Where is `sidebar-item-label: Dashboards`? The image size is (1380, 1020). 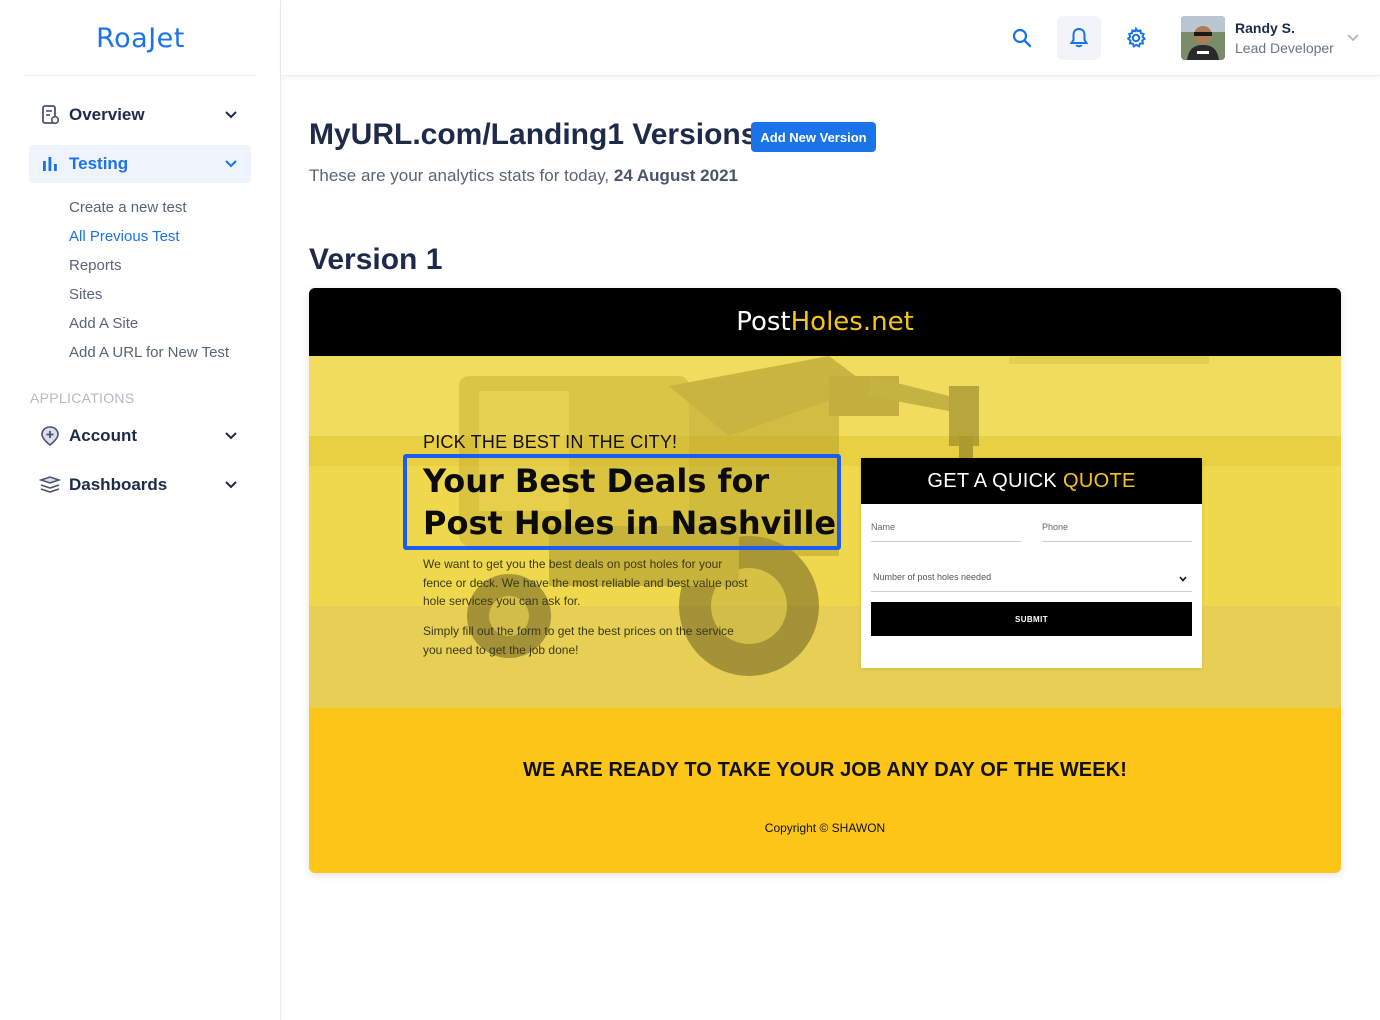
sidebar-item-label: Dashboards is located at coordinates (118, 484).